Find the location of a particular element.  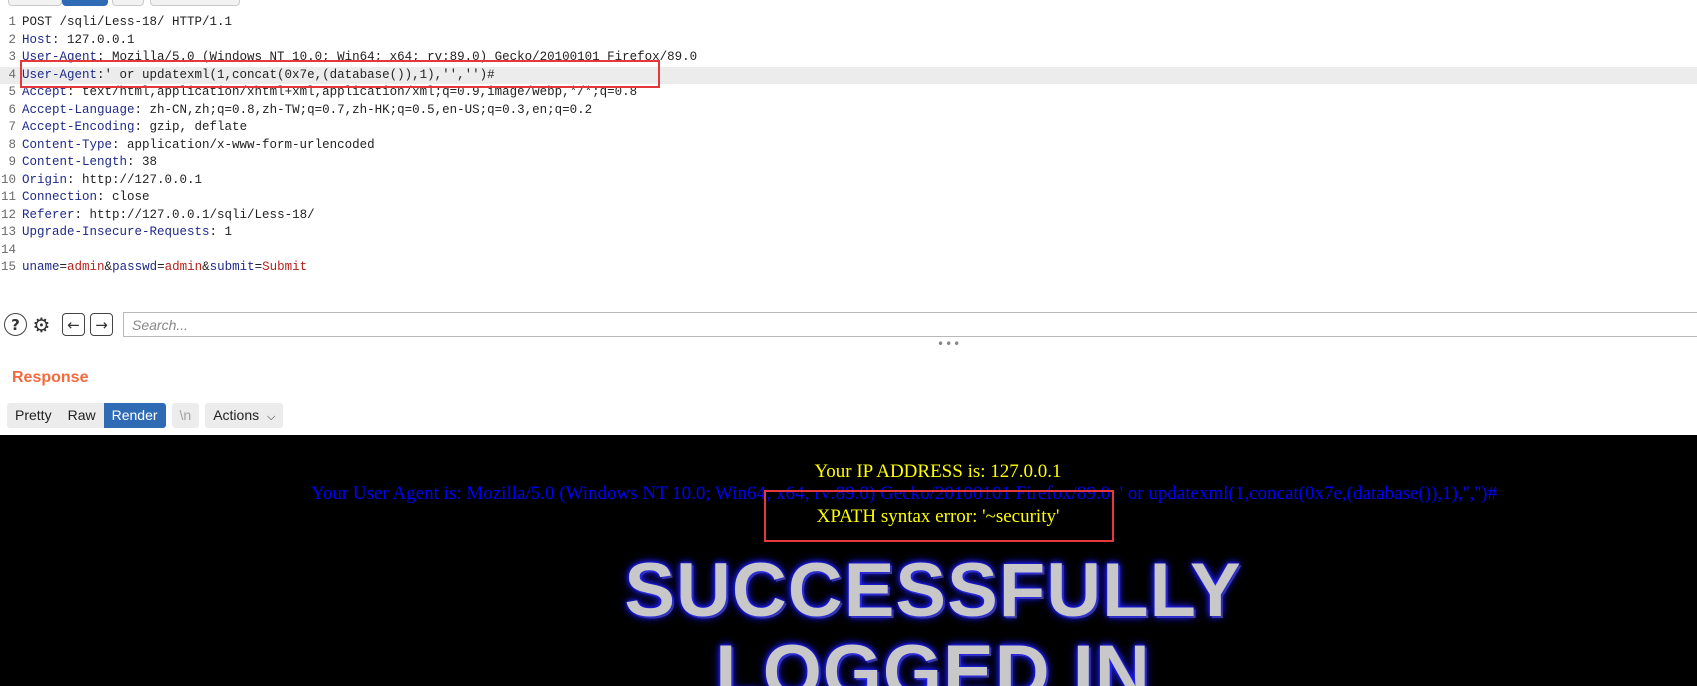

request-line: 7 Accept-Encoding: gzip, deflate is located at coordinates (848, 127).